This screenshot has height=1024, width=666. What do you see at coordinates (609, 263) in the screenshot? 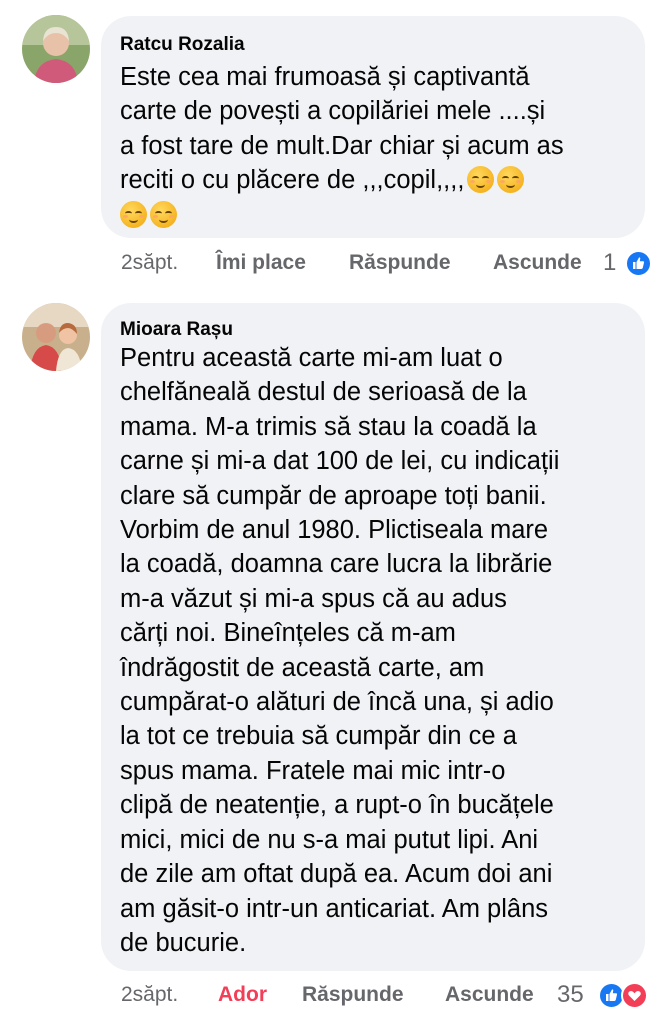
I see `reaction-count: 1` at bounding box center [609, 263].